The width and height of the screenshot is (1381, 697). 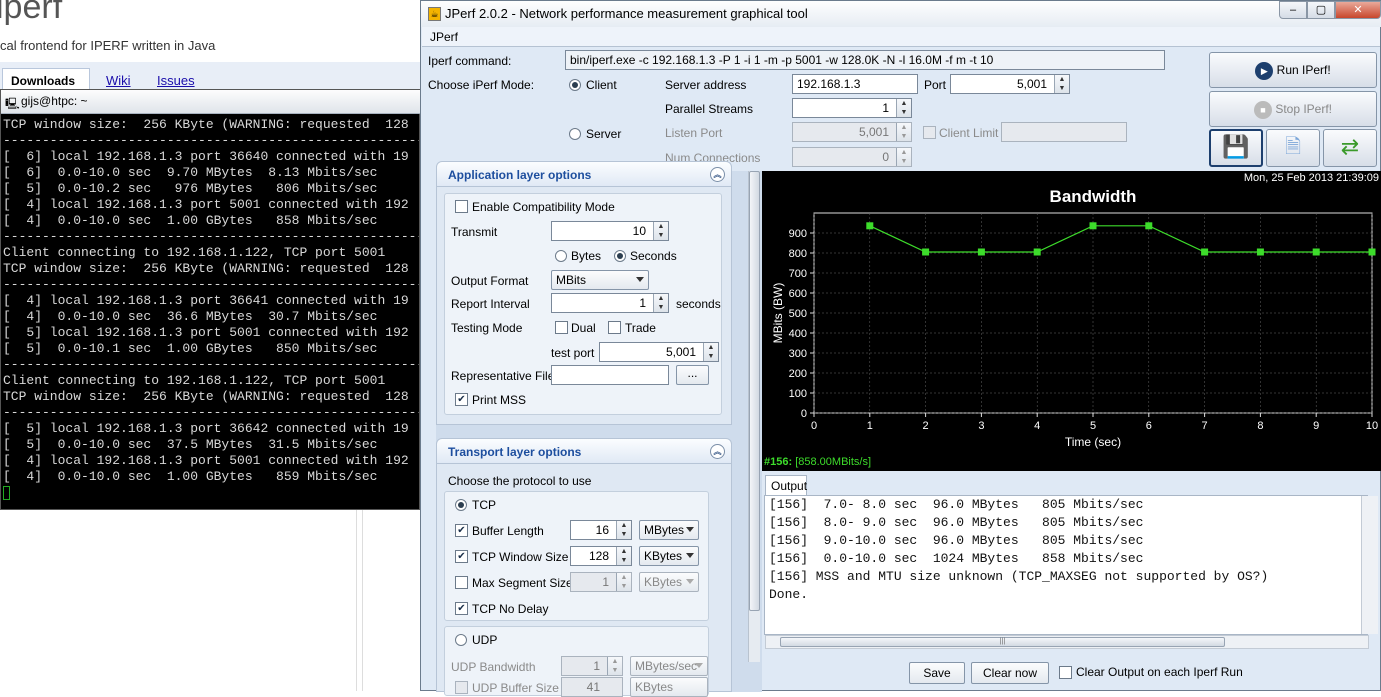 What do you see at coordinates (1321, 10) in the screenshot?
I see `maximize-button: ▢` at bounding box center [1321, 10].